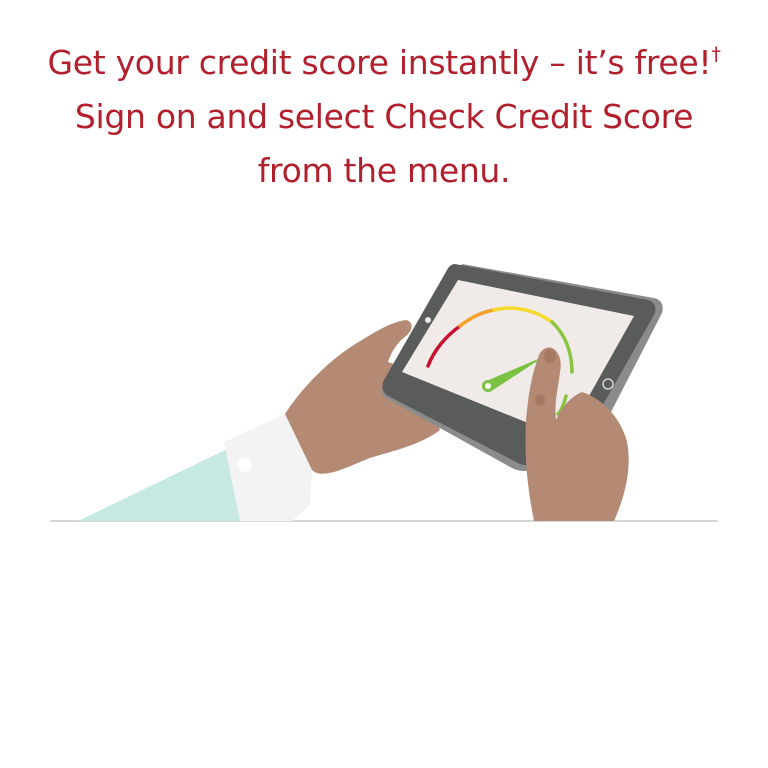 The image size is (768, 768). What do you see at coordinates (428, 320) in the screenshot?
I see `tablet-camera` at bounding box center [428, 320].